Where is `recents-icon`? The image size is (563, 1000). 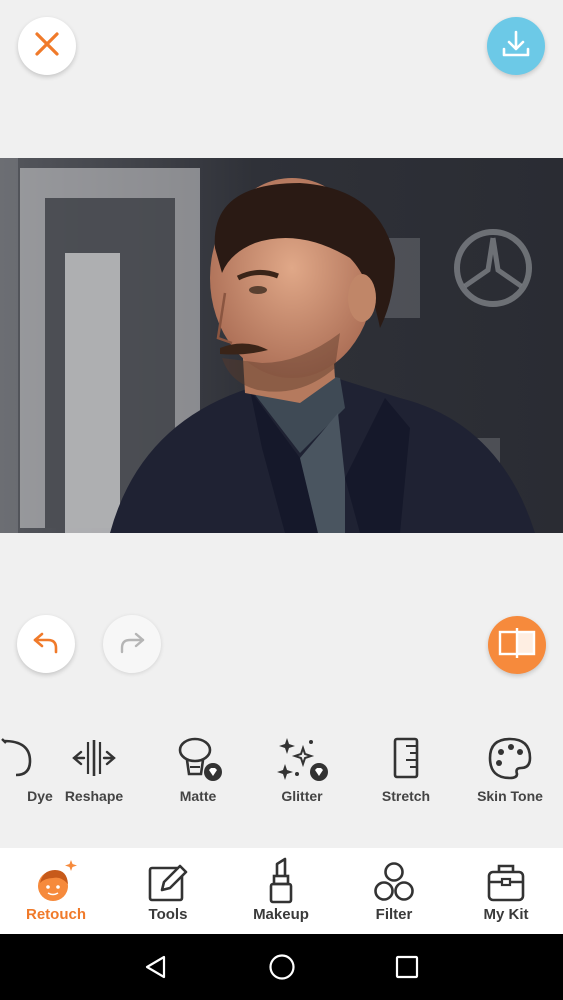 recents-icon is located at coordinates (407, 967).